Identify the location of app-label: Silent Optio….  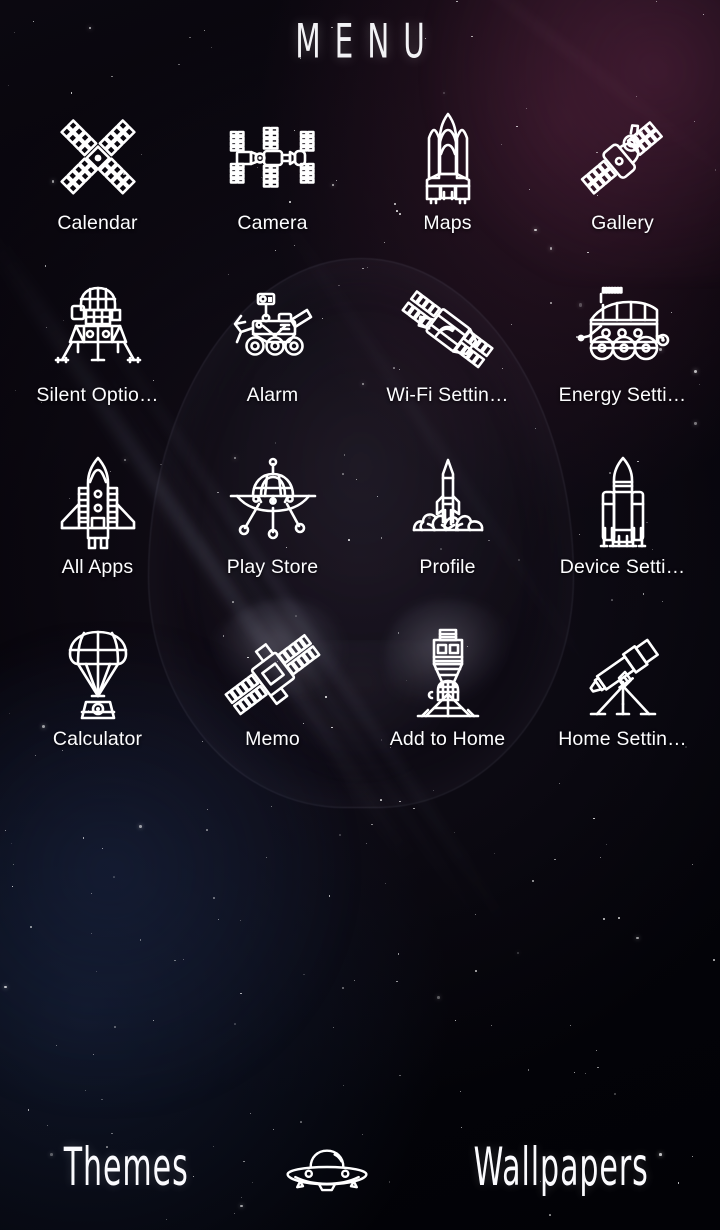
(97, 395).